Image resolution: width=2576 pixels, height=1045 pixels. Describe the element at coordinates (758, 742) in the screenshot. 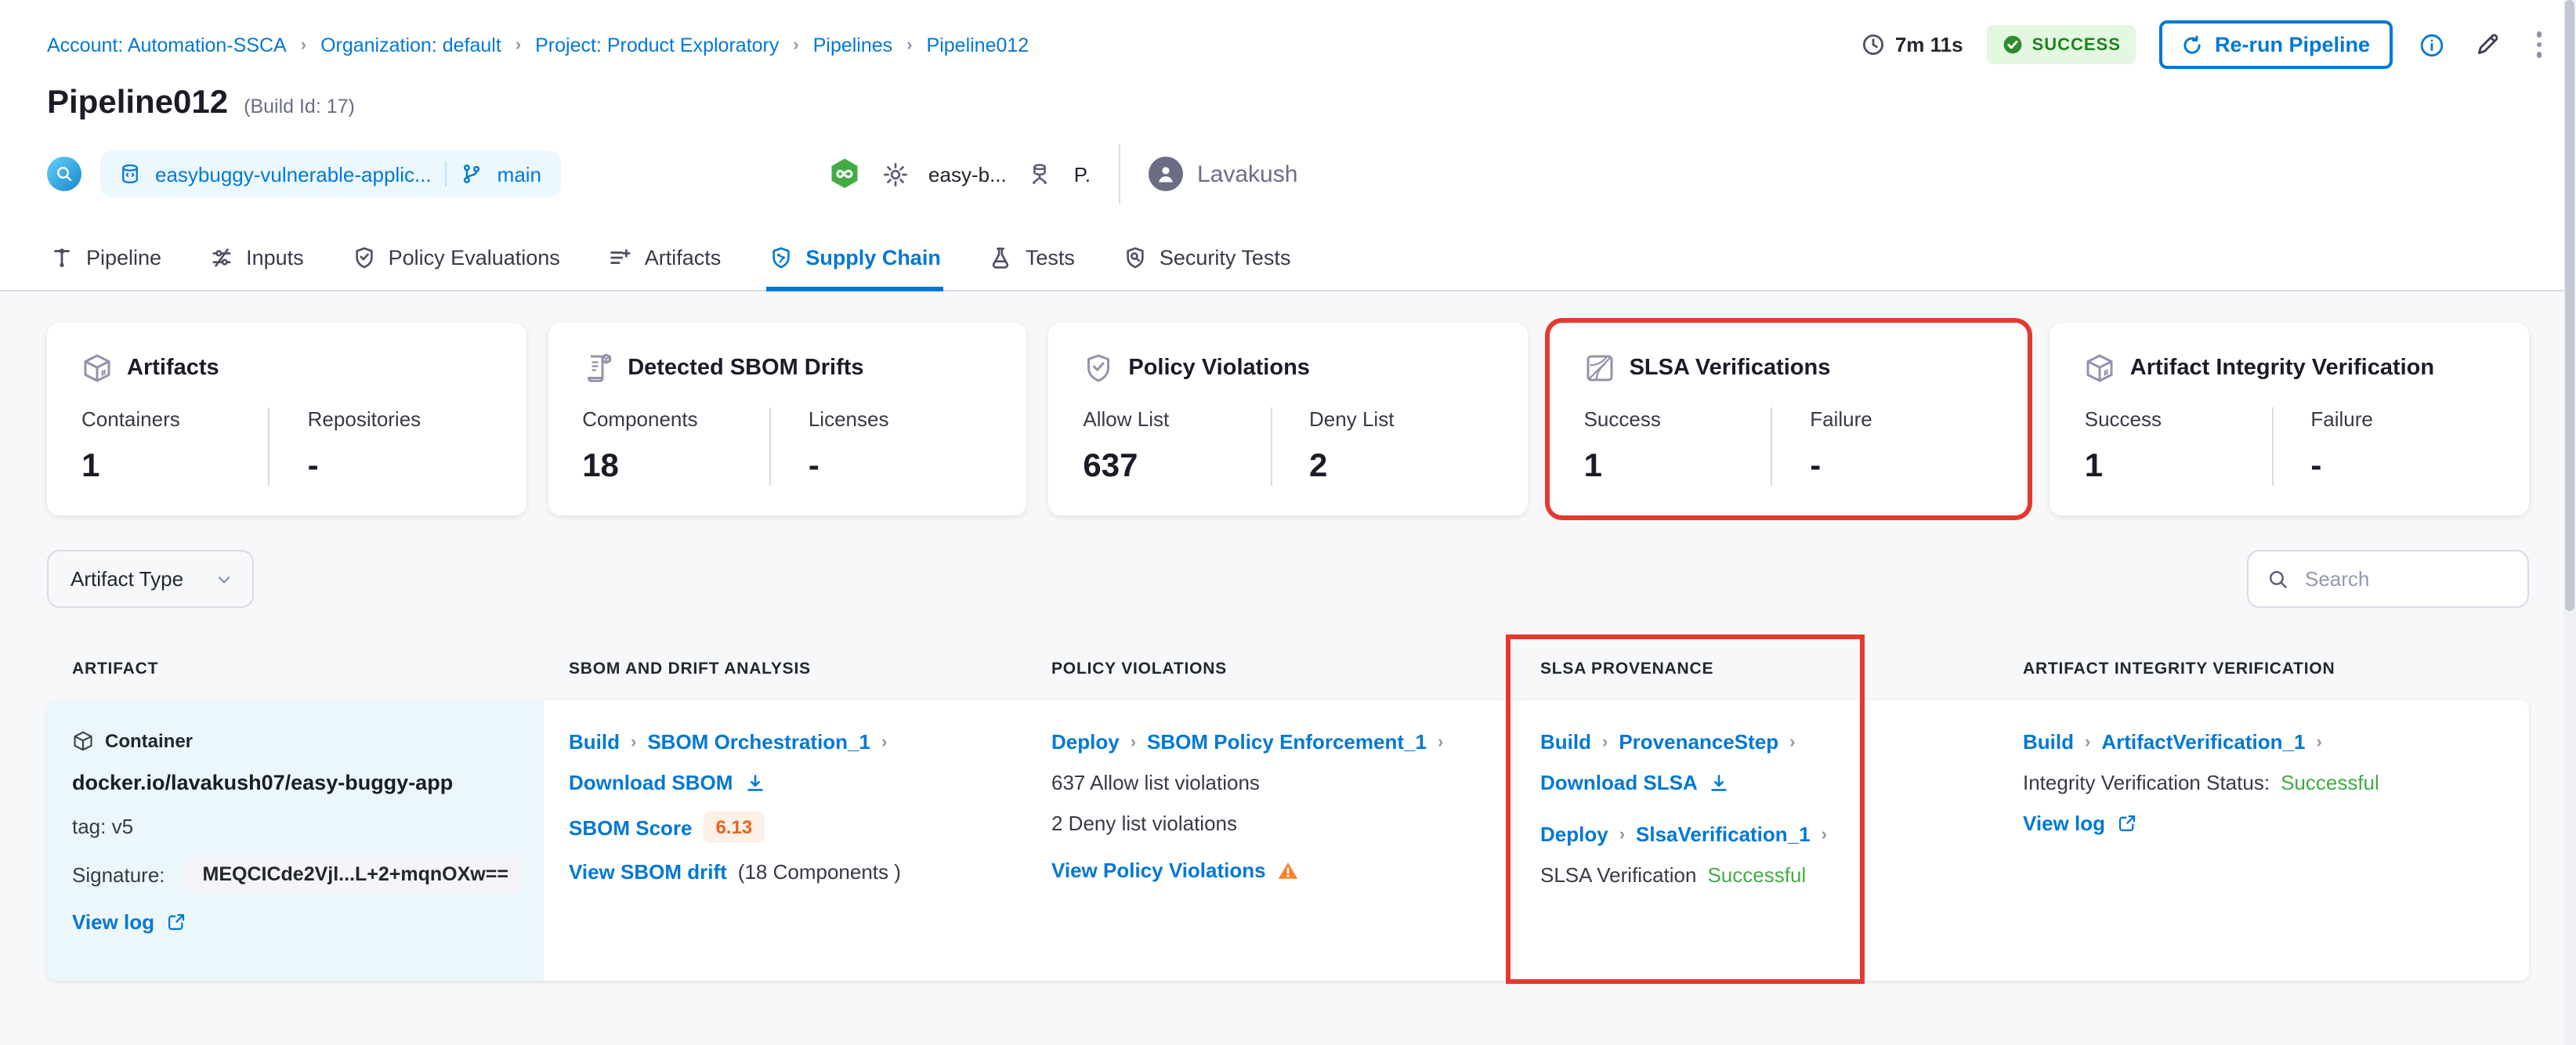

I see `step-link: SBOM Orchestration_1` at that location.